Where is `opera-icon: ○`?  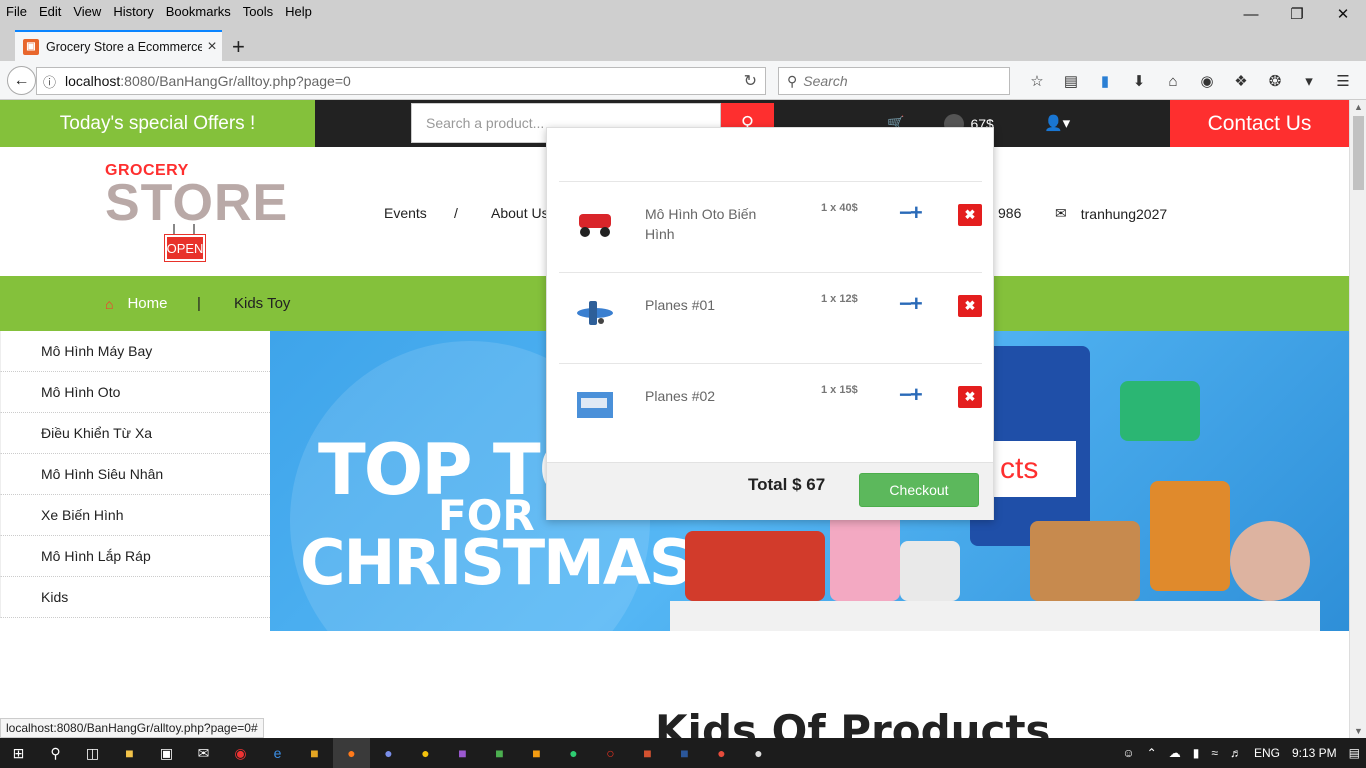 opera-icon: ○ is located at coordinates (610, 753).